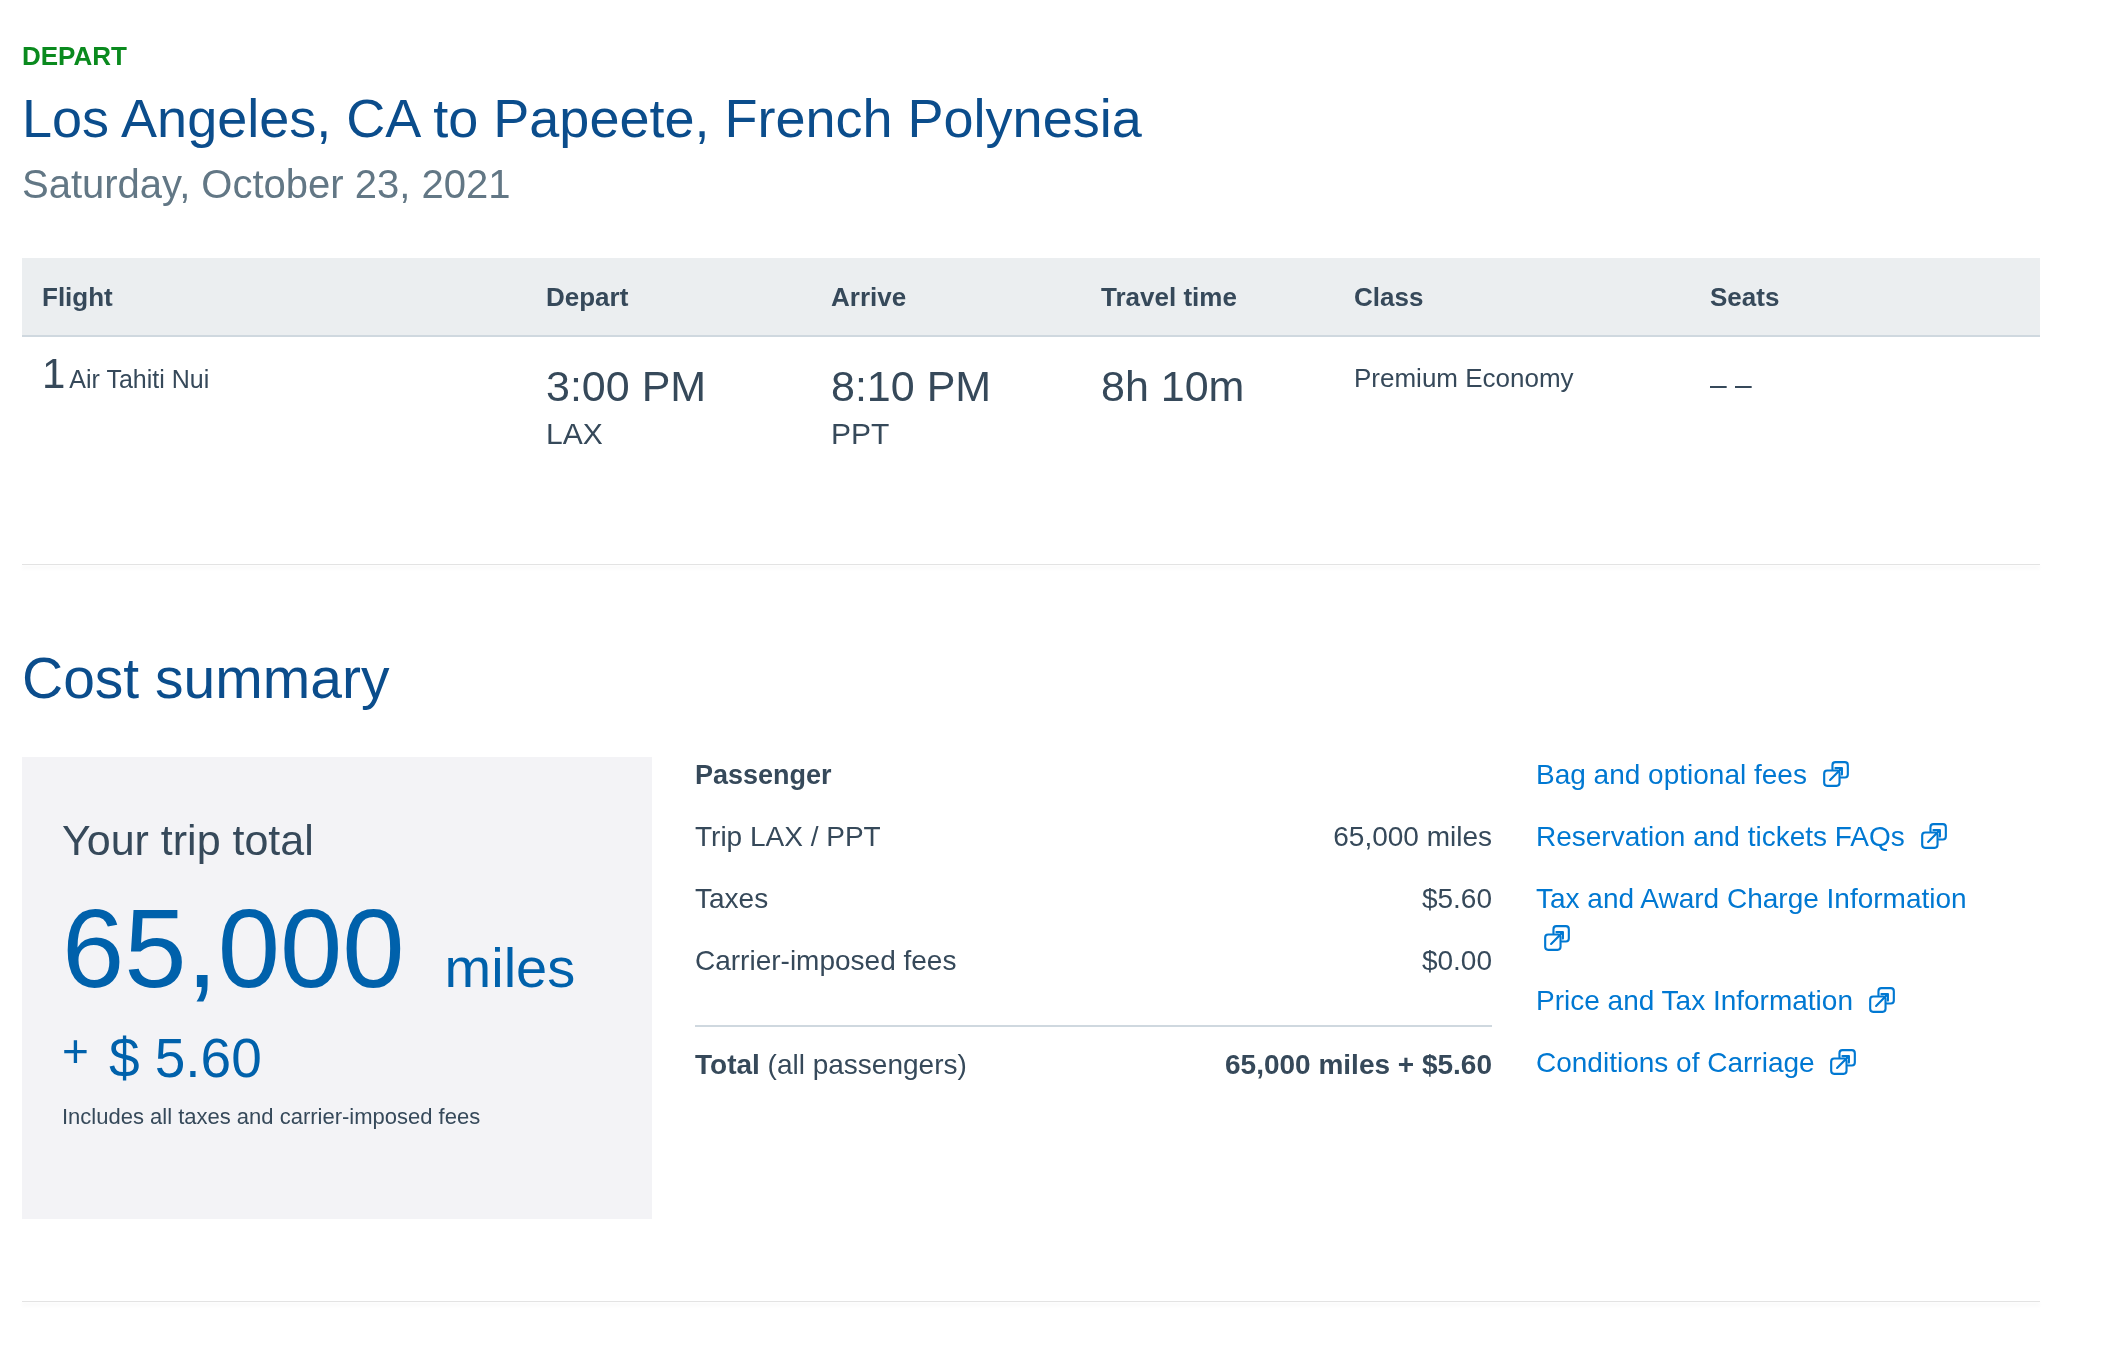 Image resolution: width=2108 pixels, height=1346 pixels. I want to click on seat-assignment: – –, so click(1731, 385).